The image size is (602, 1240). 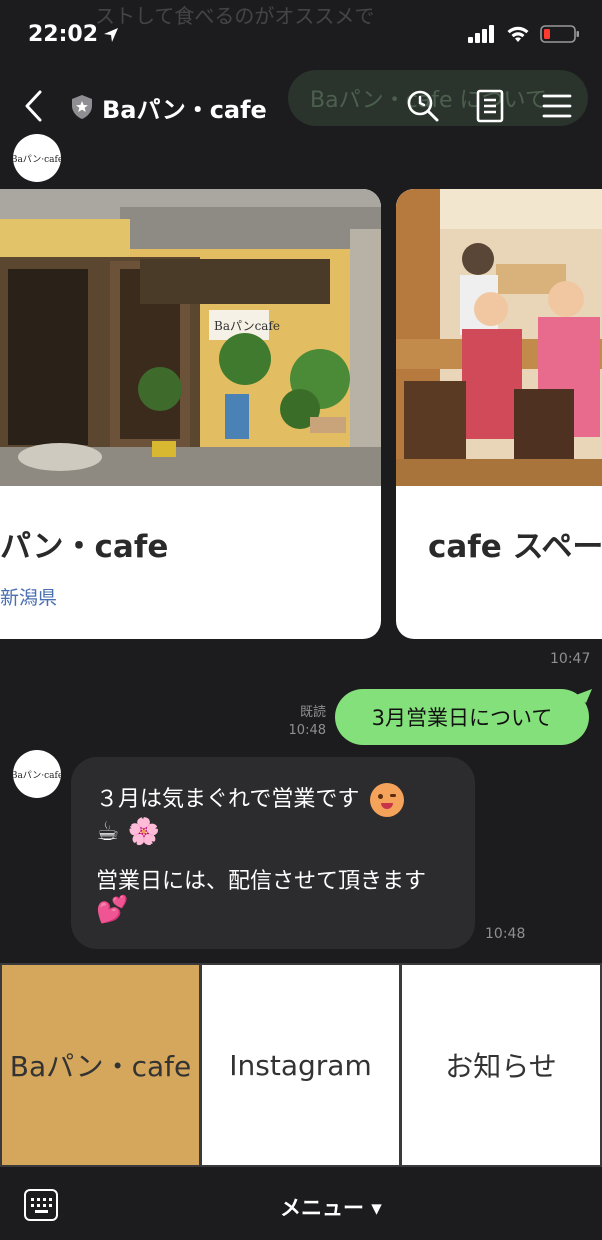 I want to click on keyboard-keys, so click(x=41, y=1205).